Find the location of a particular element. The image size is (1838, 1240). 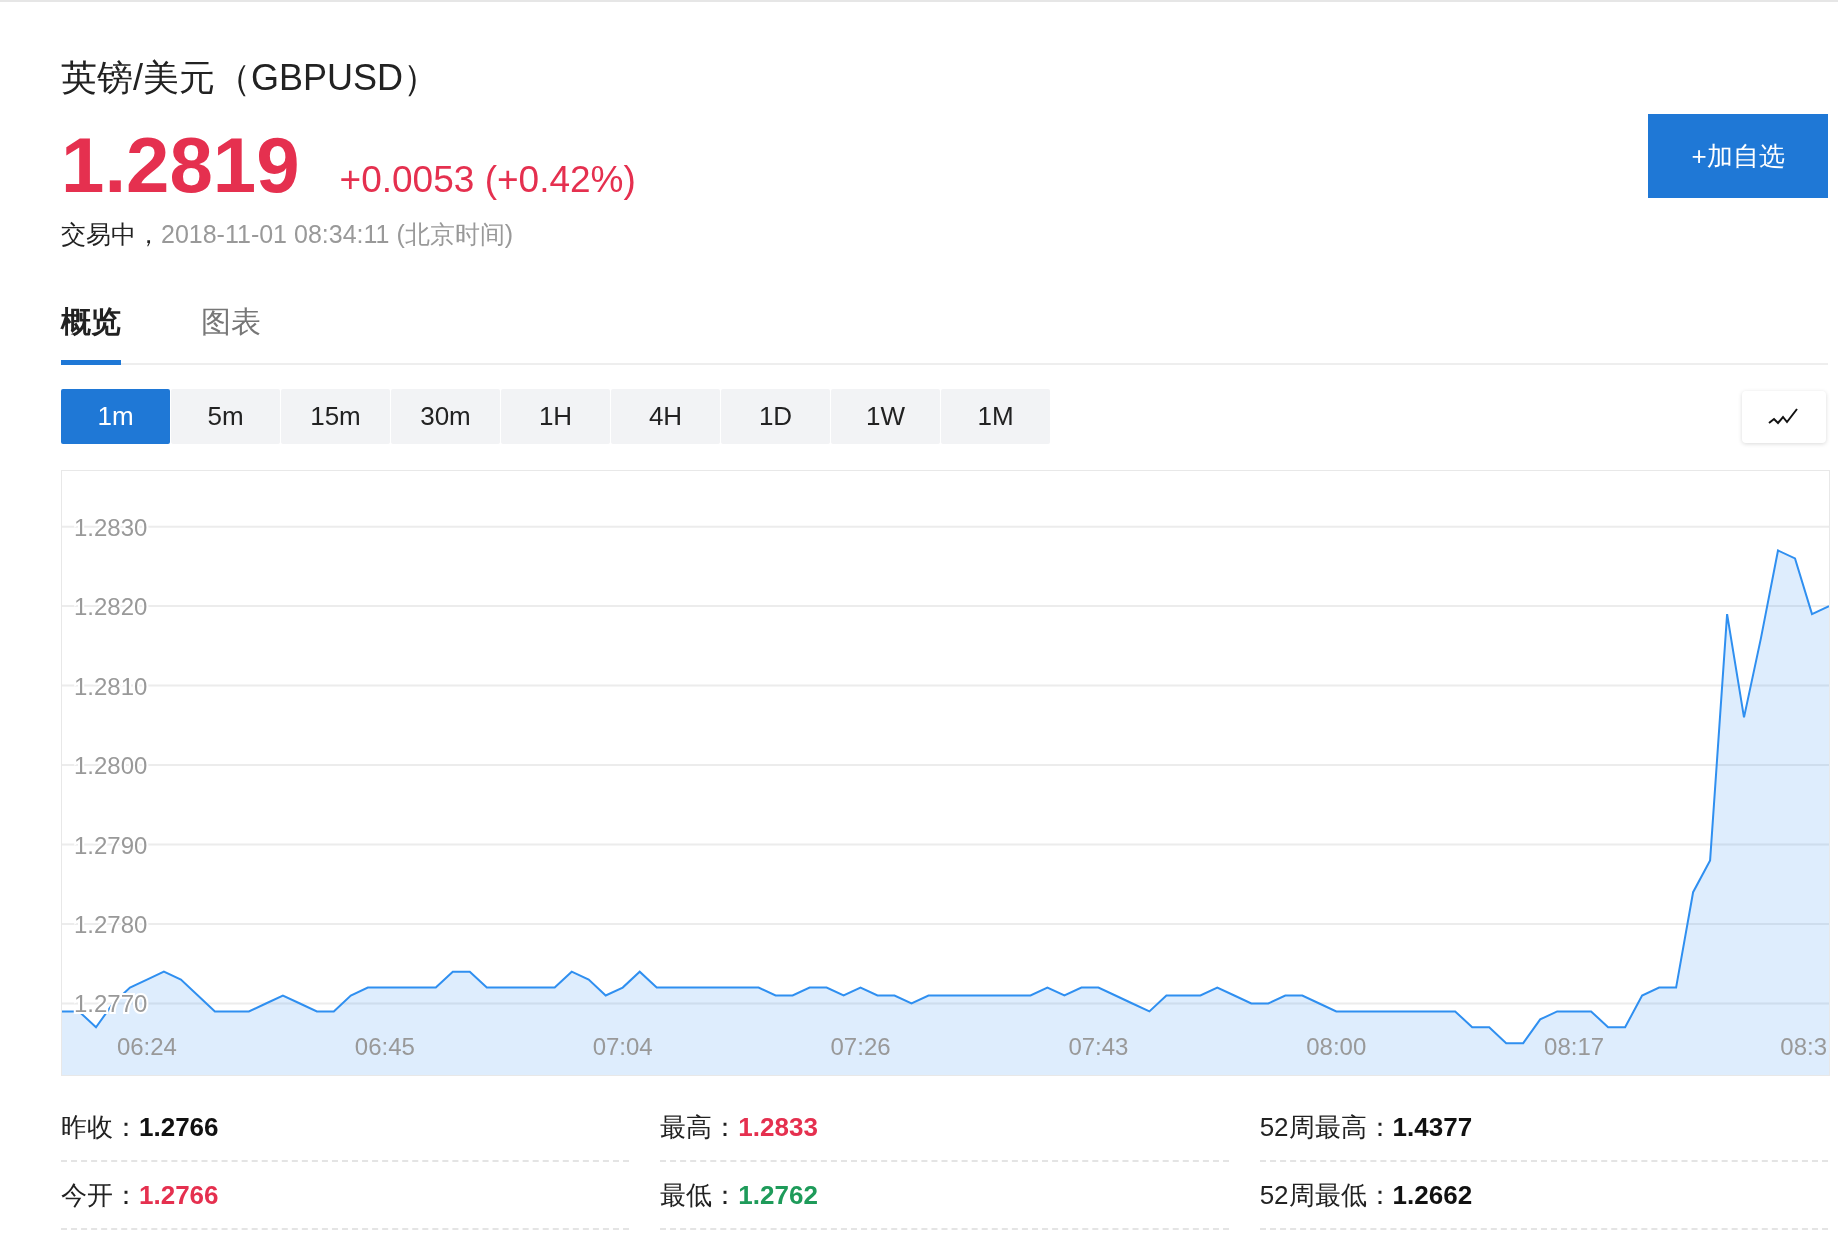

stat-label: 今开： is located at coordinates (100, 1195).